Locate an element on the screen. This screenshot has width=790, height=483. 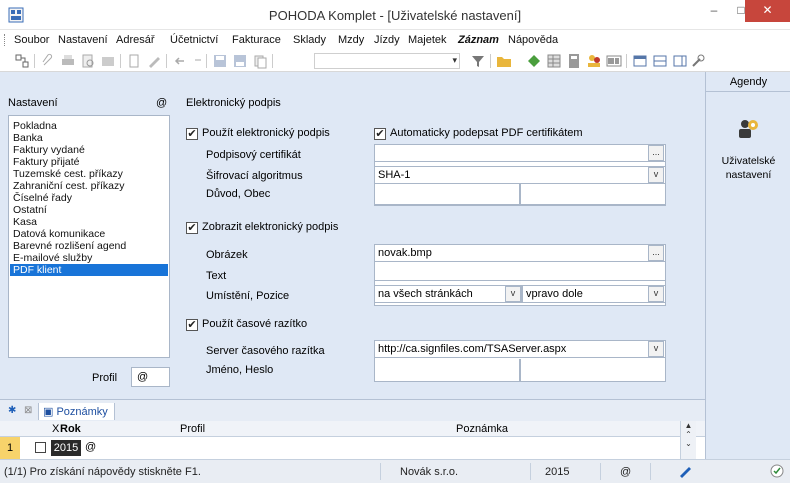
placement-select: na všech stránkách is located at coordinates (448, 294).